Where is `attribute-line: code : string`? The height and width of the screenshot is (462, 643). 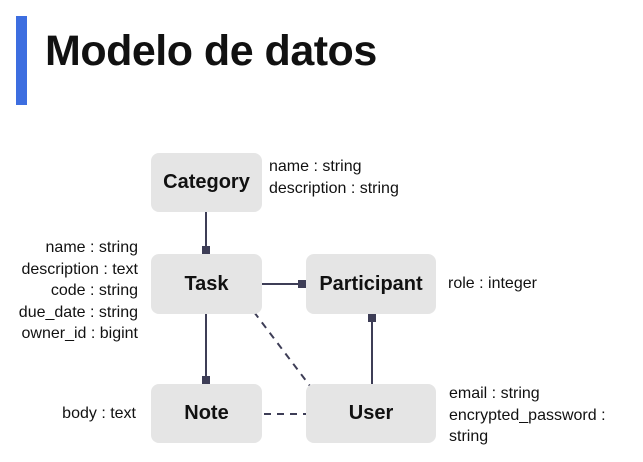 attribute-line: code : string is located at coordinates (94, 290).